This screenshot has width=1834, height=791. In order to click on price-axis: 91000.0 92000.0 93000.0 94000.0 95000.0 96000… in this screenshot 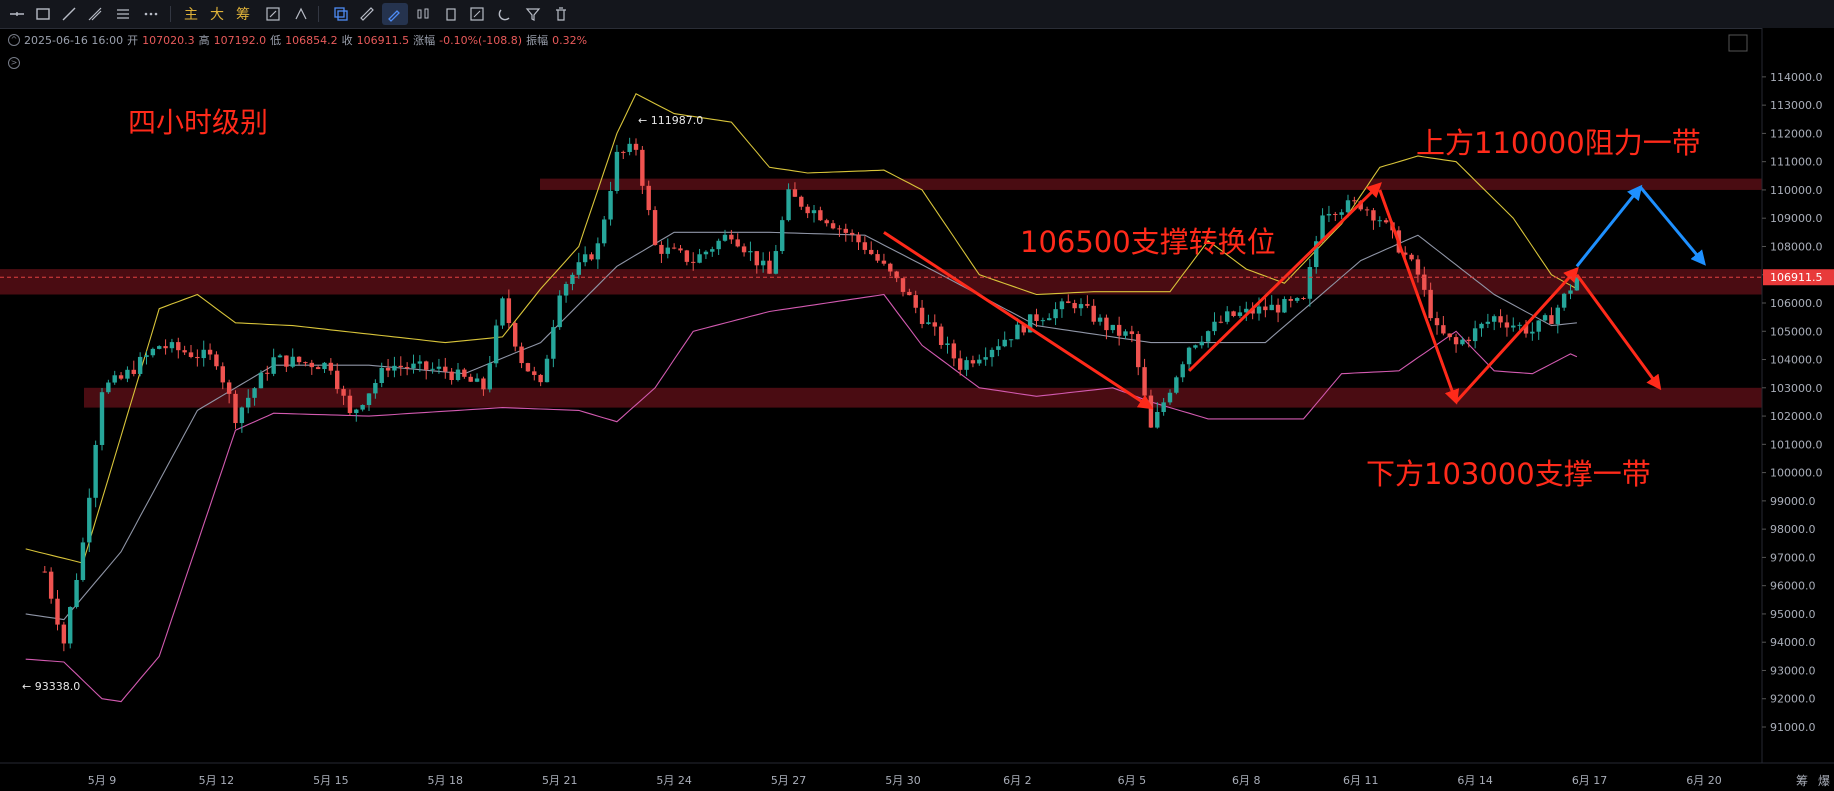, I will do `click(1797, 395)`.